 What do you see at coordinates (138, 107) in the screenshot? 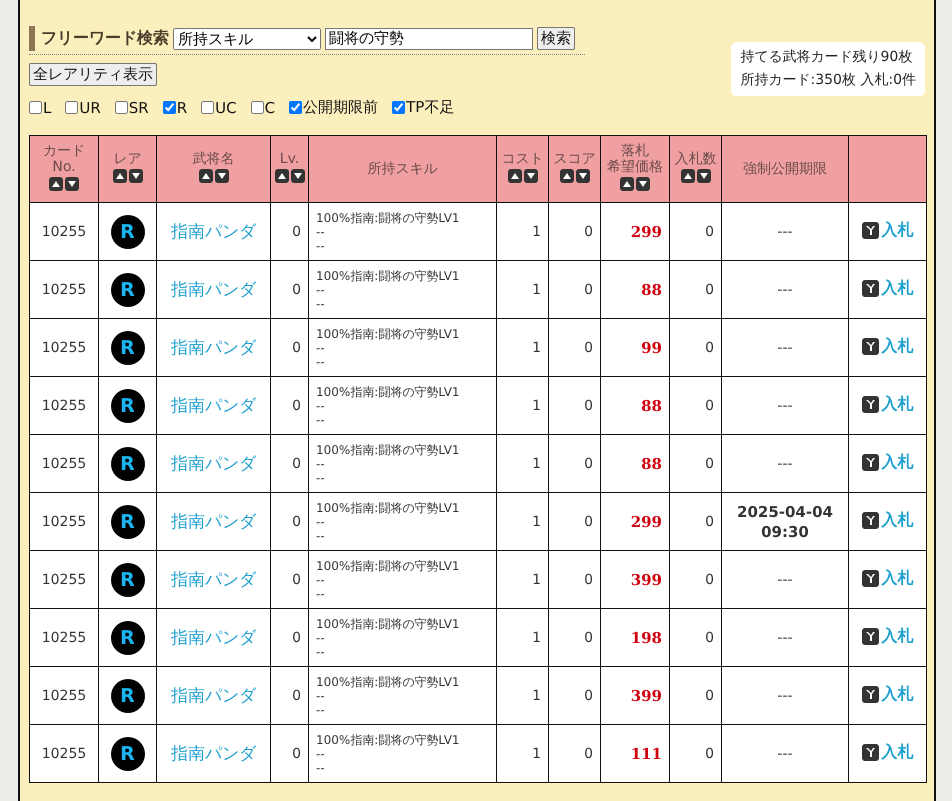
I see `filter-label: SR` at bounding box center [138, 107].